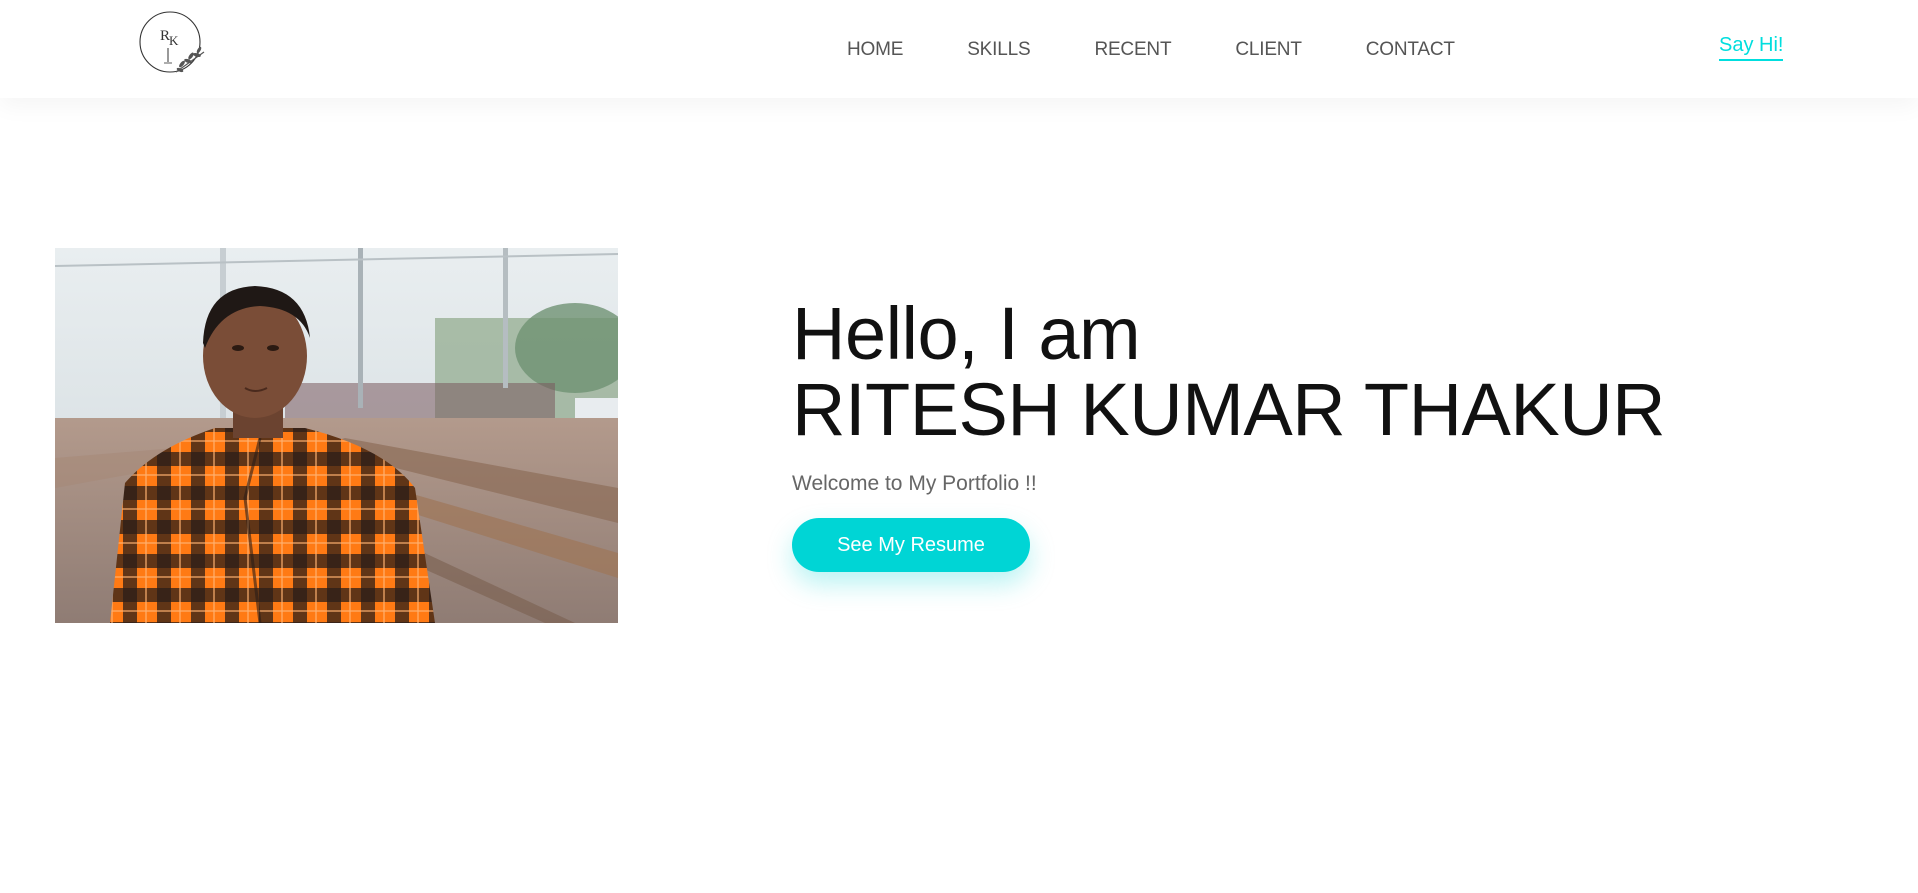  What do you see at coordinates (911, 545) in the screenshot?
I see `see-resume-button: See My Resume` at bounding box center [911, 545].